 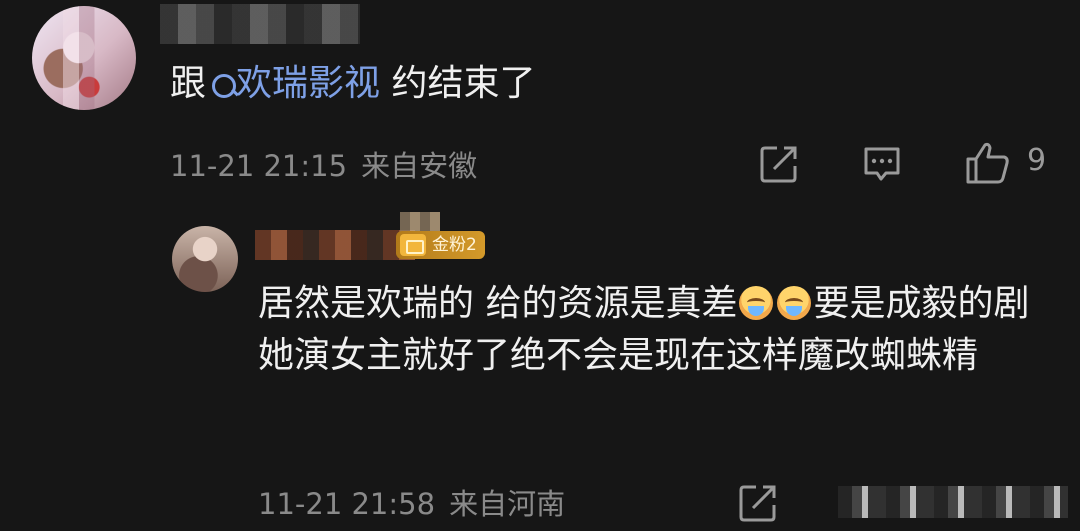 I want to click on comment-meta: 11-21 21:15 来自安徽, so click(x=323, y=164).